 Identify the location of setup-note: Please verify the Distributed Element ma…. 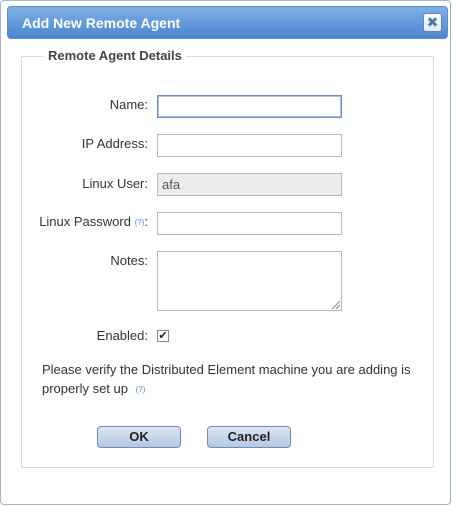
(232, 379).